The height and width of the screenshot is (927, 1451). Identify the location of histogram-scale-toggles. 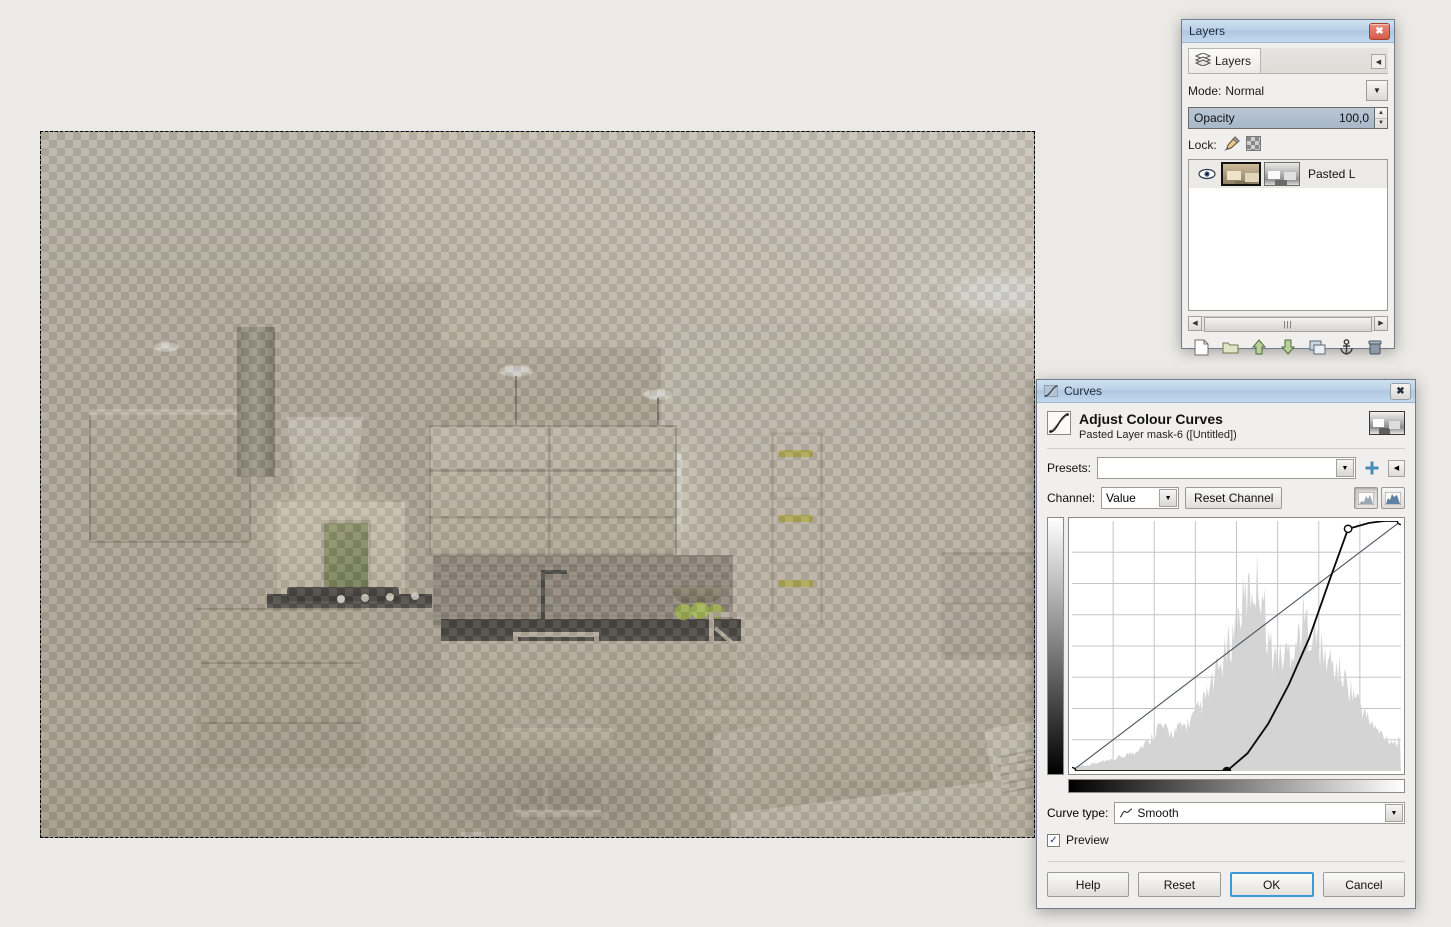
(1379, 498).